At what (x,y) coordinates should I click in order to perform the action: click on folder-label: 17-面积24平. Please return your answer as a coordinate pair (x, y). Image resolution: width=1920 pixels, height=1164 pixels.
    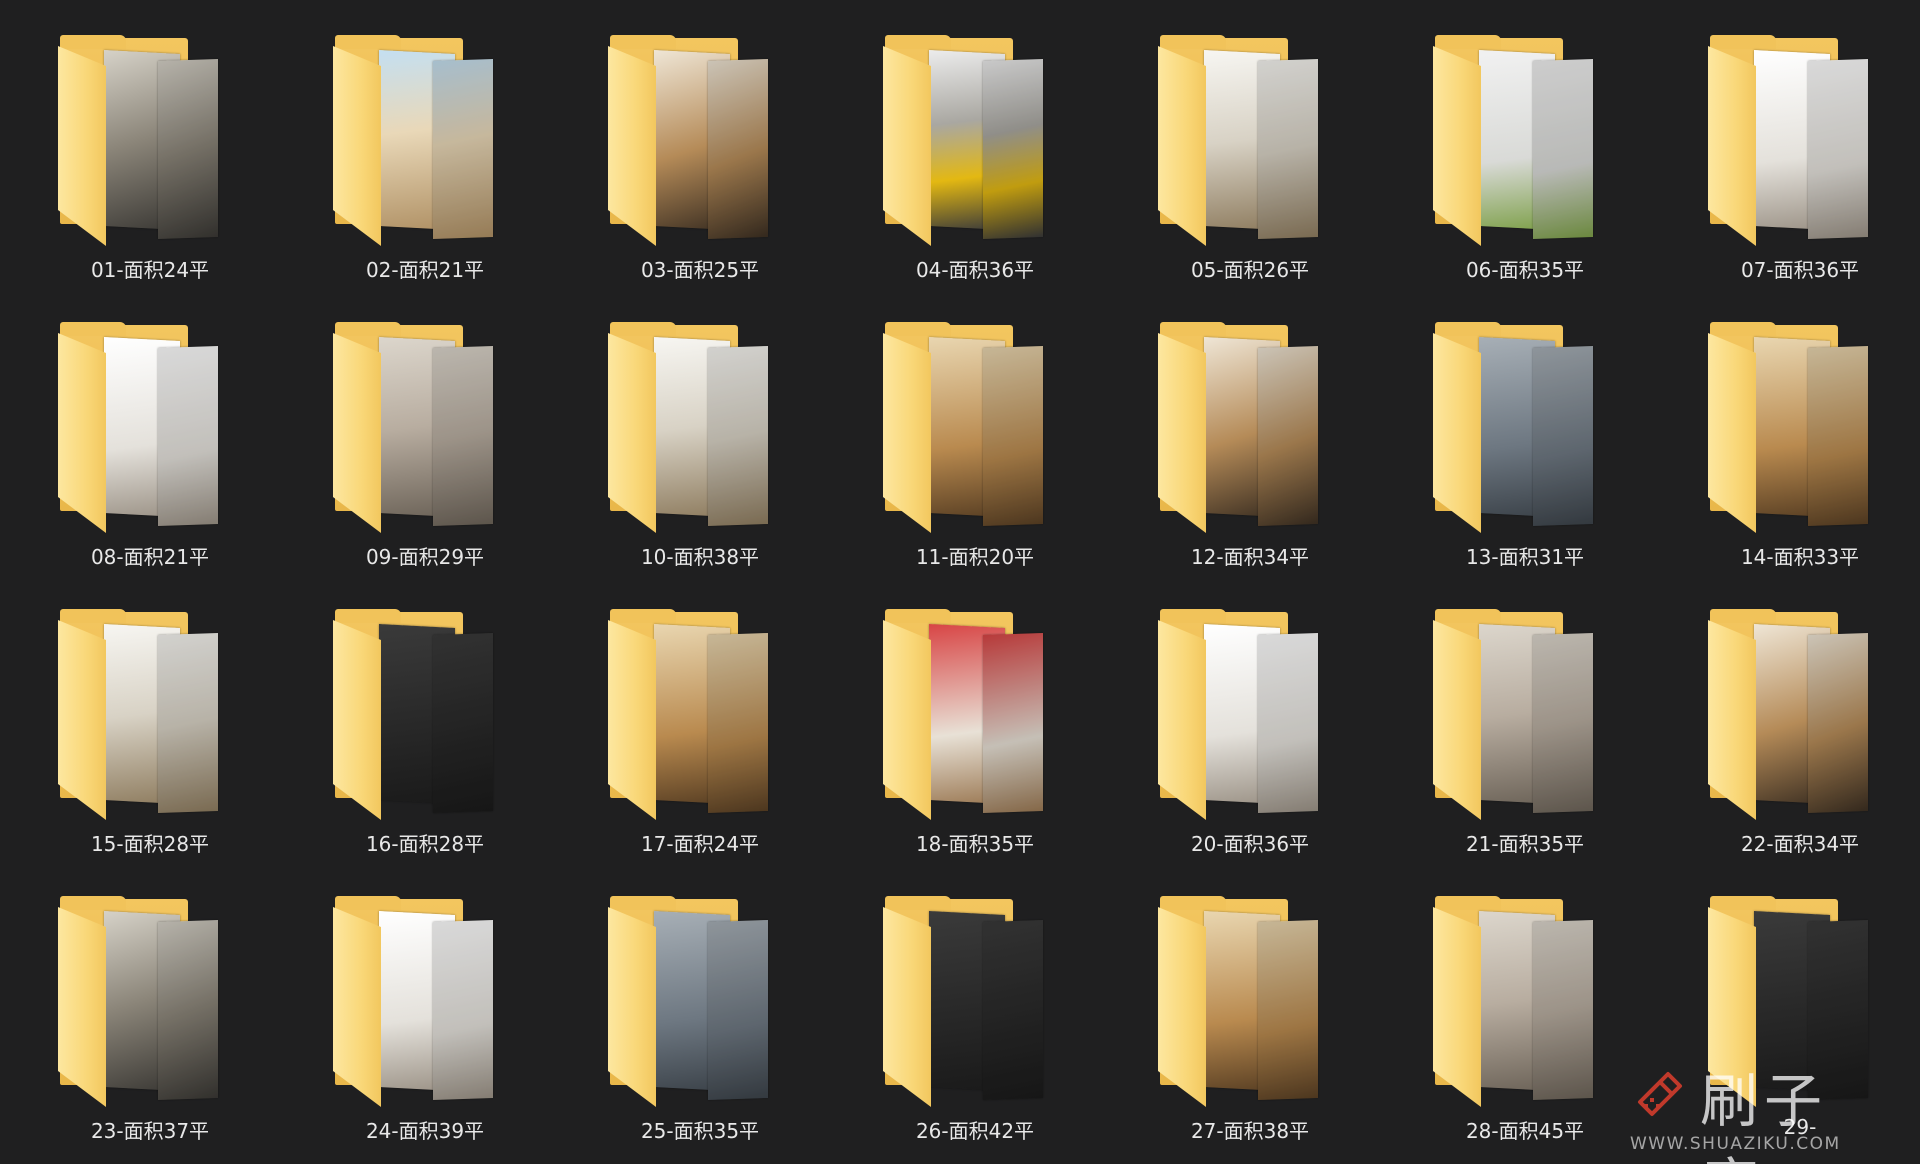
    Looking at the image, I should click on (700, 842).